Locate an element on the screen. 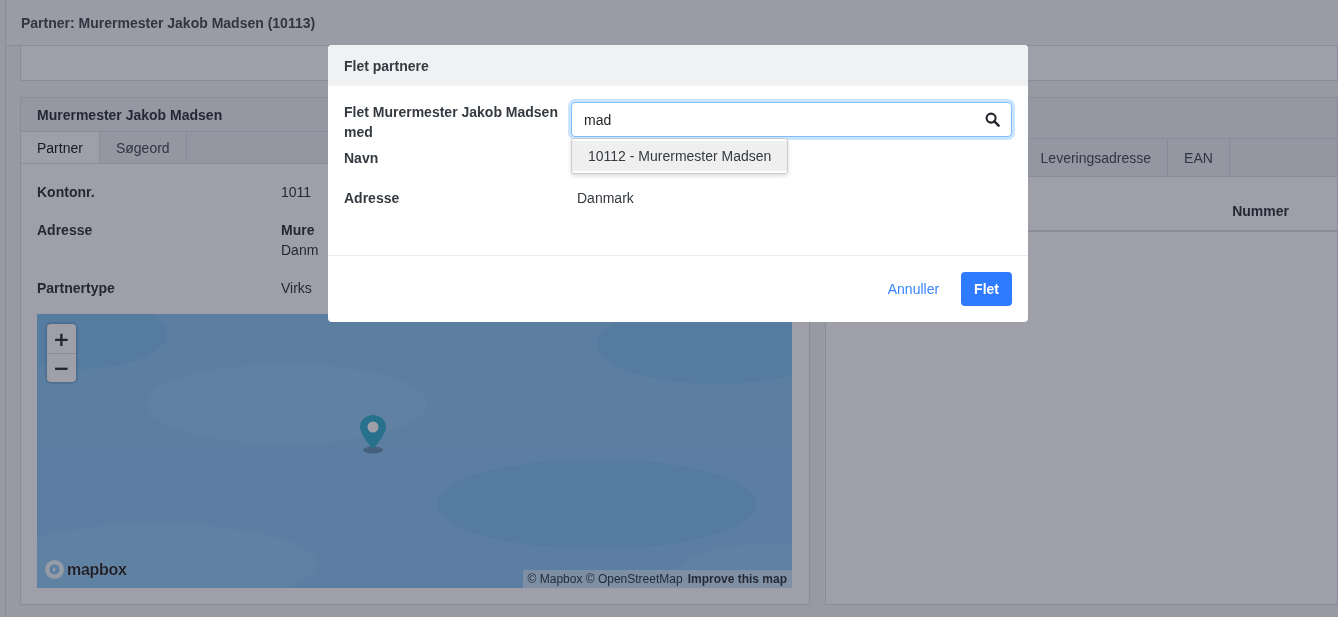  tab: EAN is located at coordinates (1199, 157).